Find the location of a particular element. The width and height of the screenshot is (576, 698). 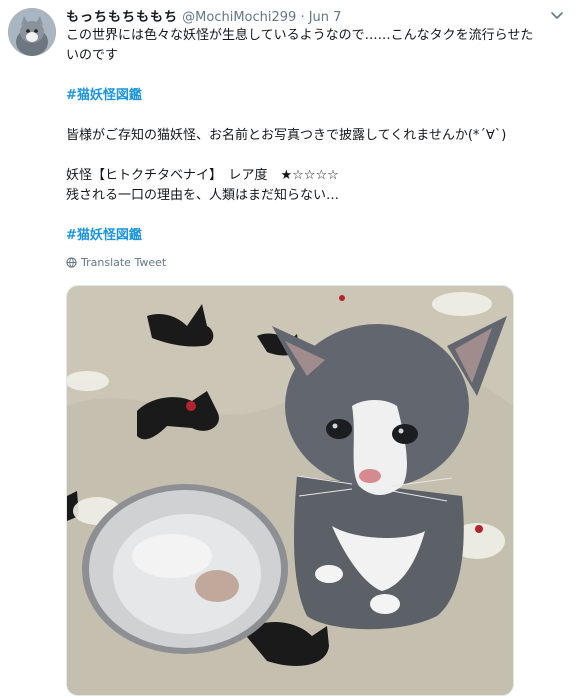

tweet-line-invite: 皆様がご存知の猫妖怪、お名前とお写真つきで披露してくれませんか(*´∀`) is located at coordinates (286, 135).